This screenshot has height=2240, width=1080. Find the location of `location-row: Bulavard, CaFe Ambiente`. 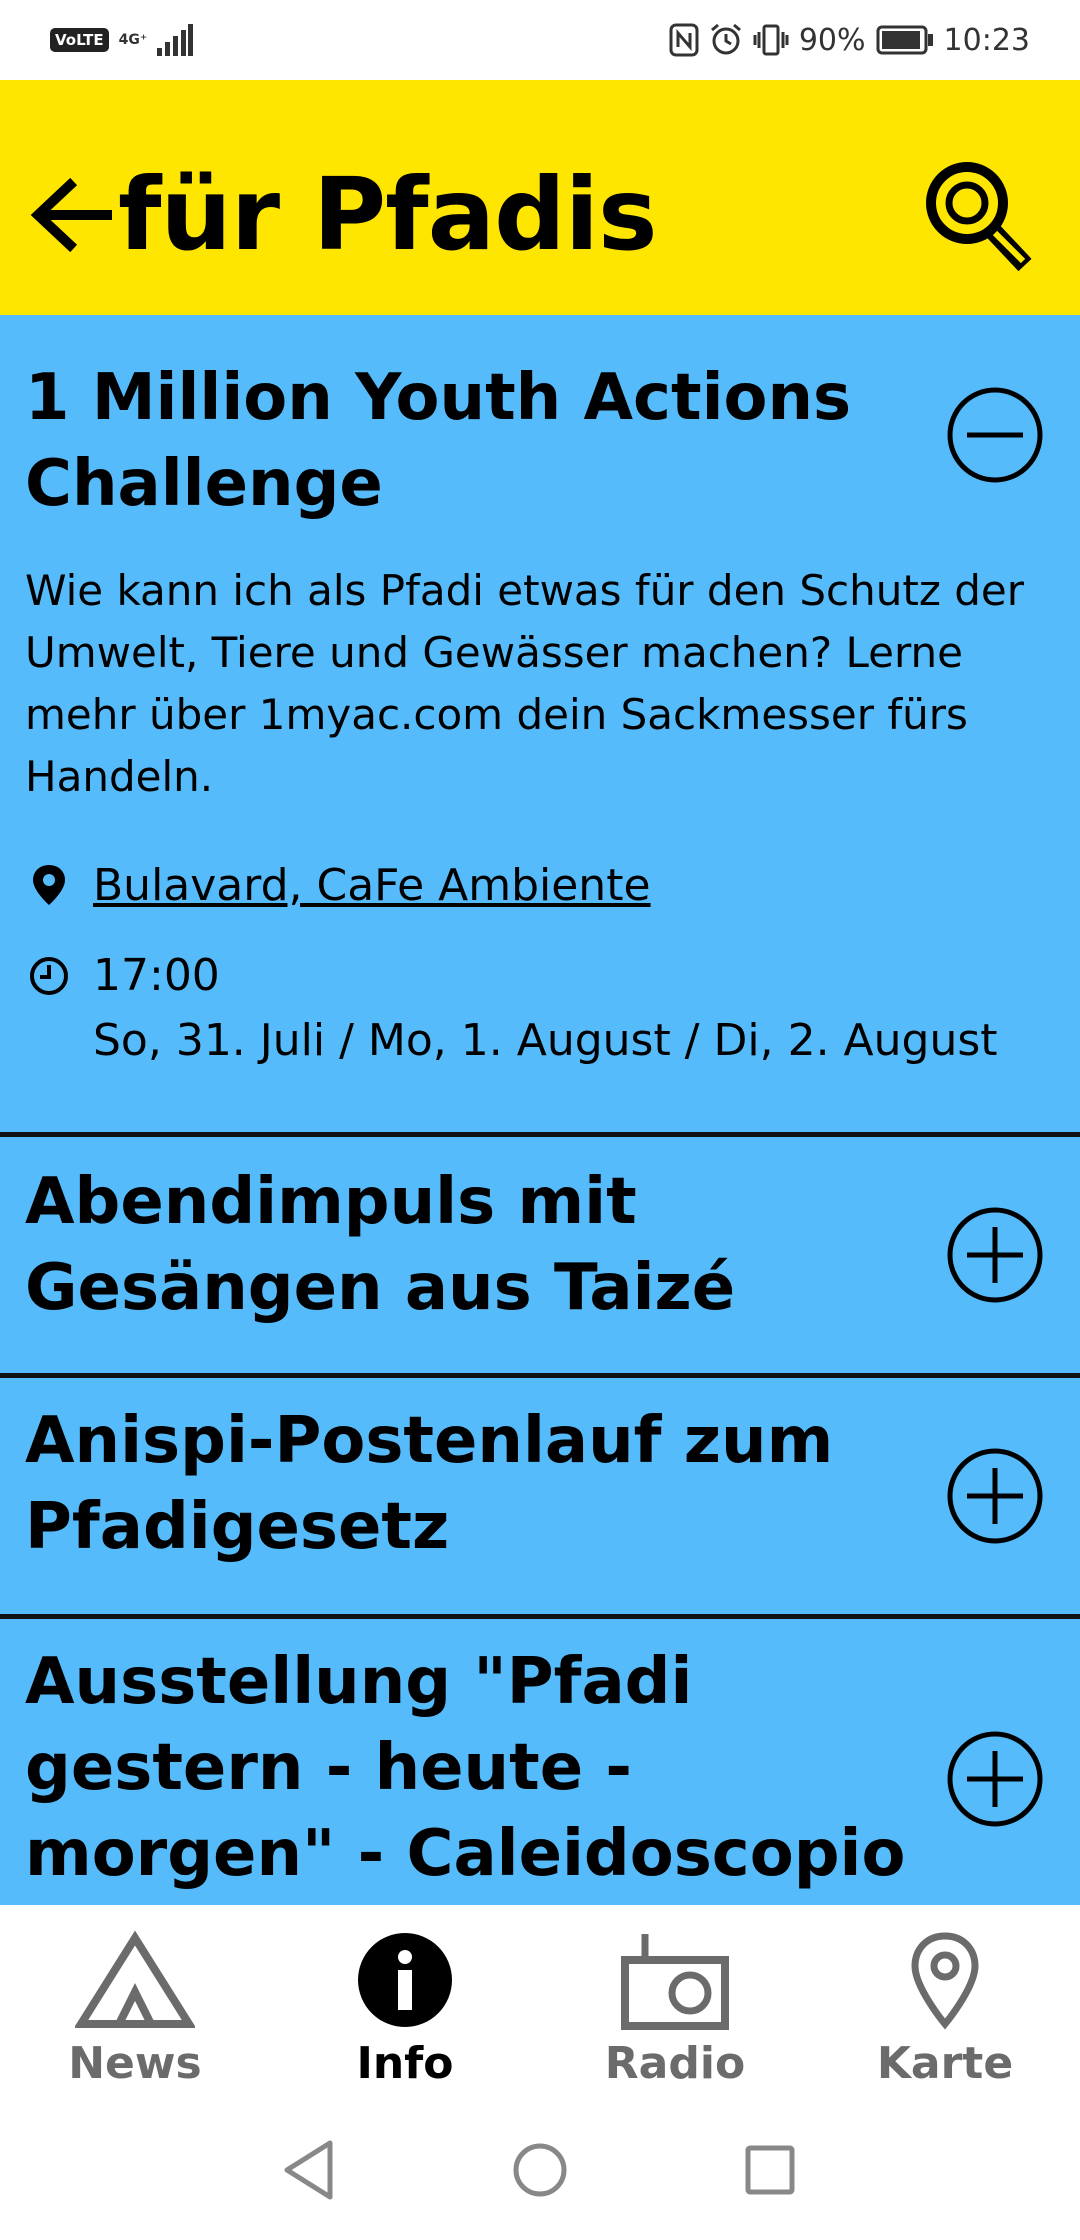

location-row: Bulavard, CaFe Ambiente is located at coordinates (338, 885).